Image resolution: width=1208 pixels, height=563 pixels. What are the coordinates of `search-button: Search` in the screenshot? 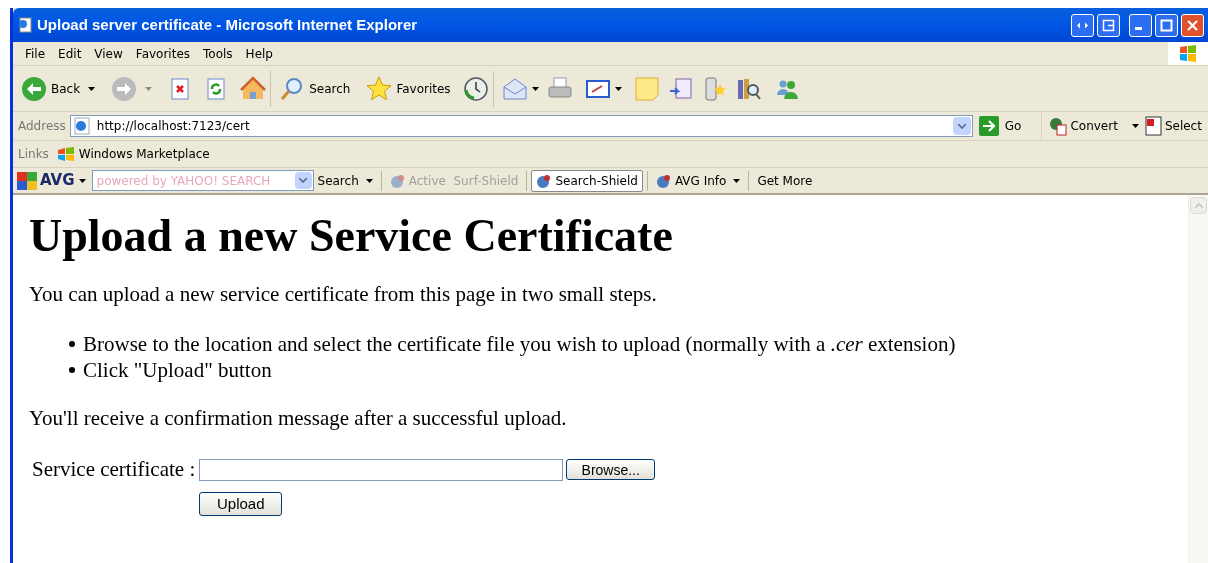 It's located at (315, 88).